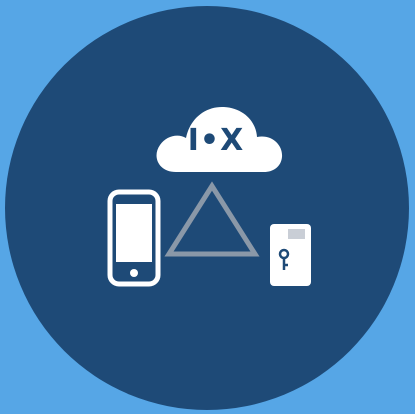  Describe the element at coordinates (296, 234) in the screenshot. I see `key-card-window` at that location.